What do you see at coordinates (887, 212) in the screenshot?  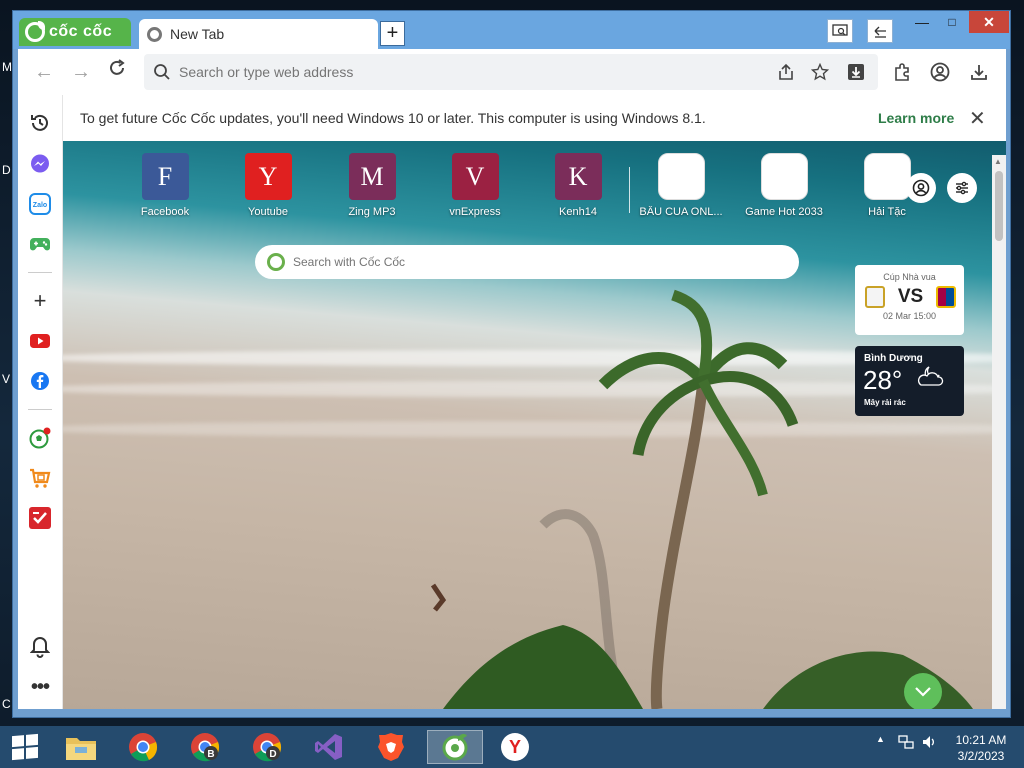 I see `tile-label: Hải Tặc` at bounding box center [887, 212].